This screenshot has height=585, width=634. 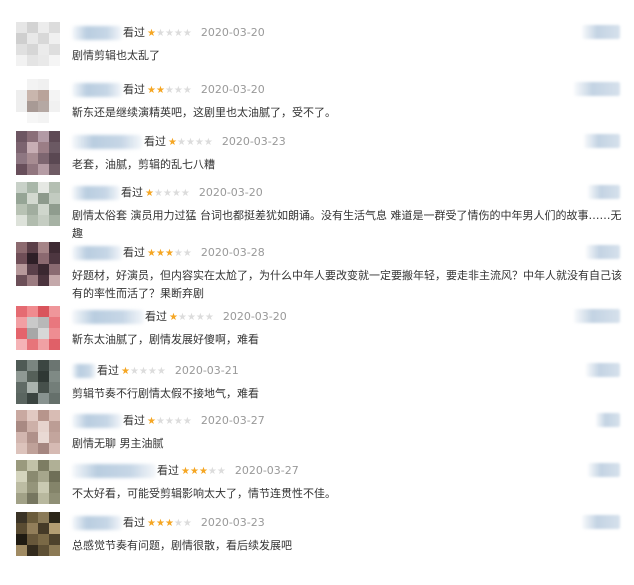 I want to click on review-text: 靳东太油腻了，剧情发展好傻啊，难看, so click(x=165, y=339).